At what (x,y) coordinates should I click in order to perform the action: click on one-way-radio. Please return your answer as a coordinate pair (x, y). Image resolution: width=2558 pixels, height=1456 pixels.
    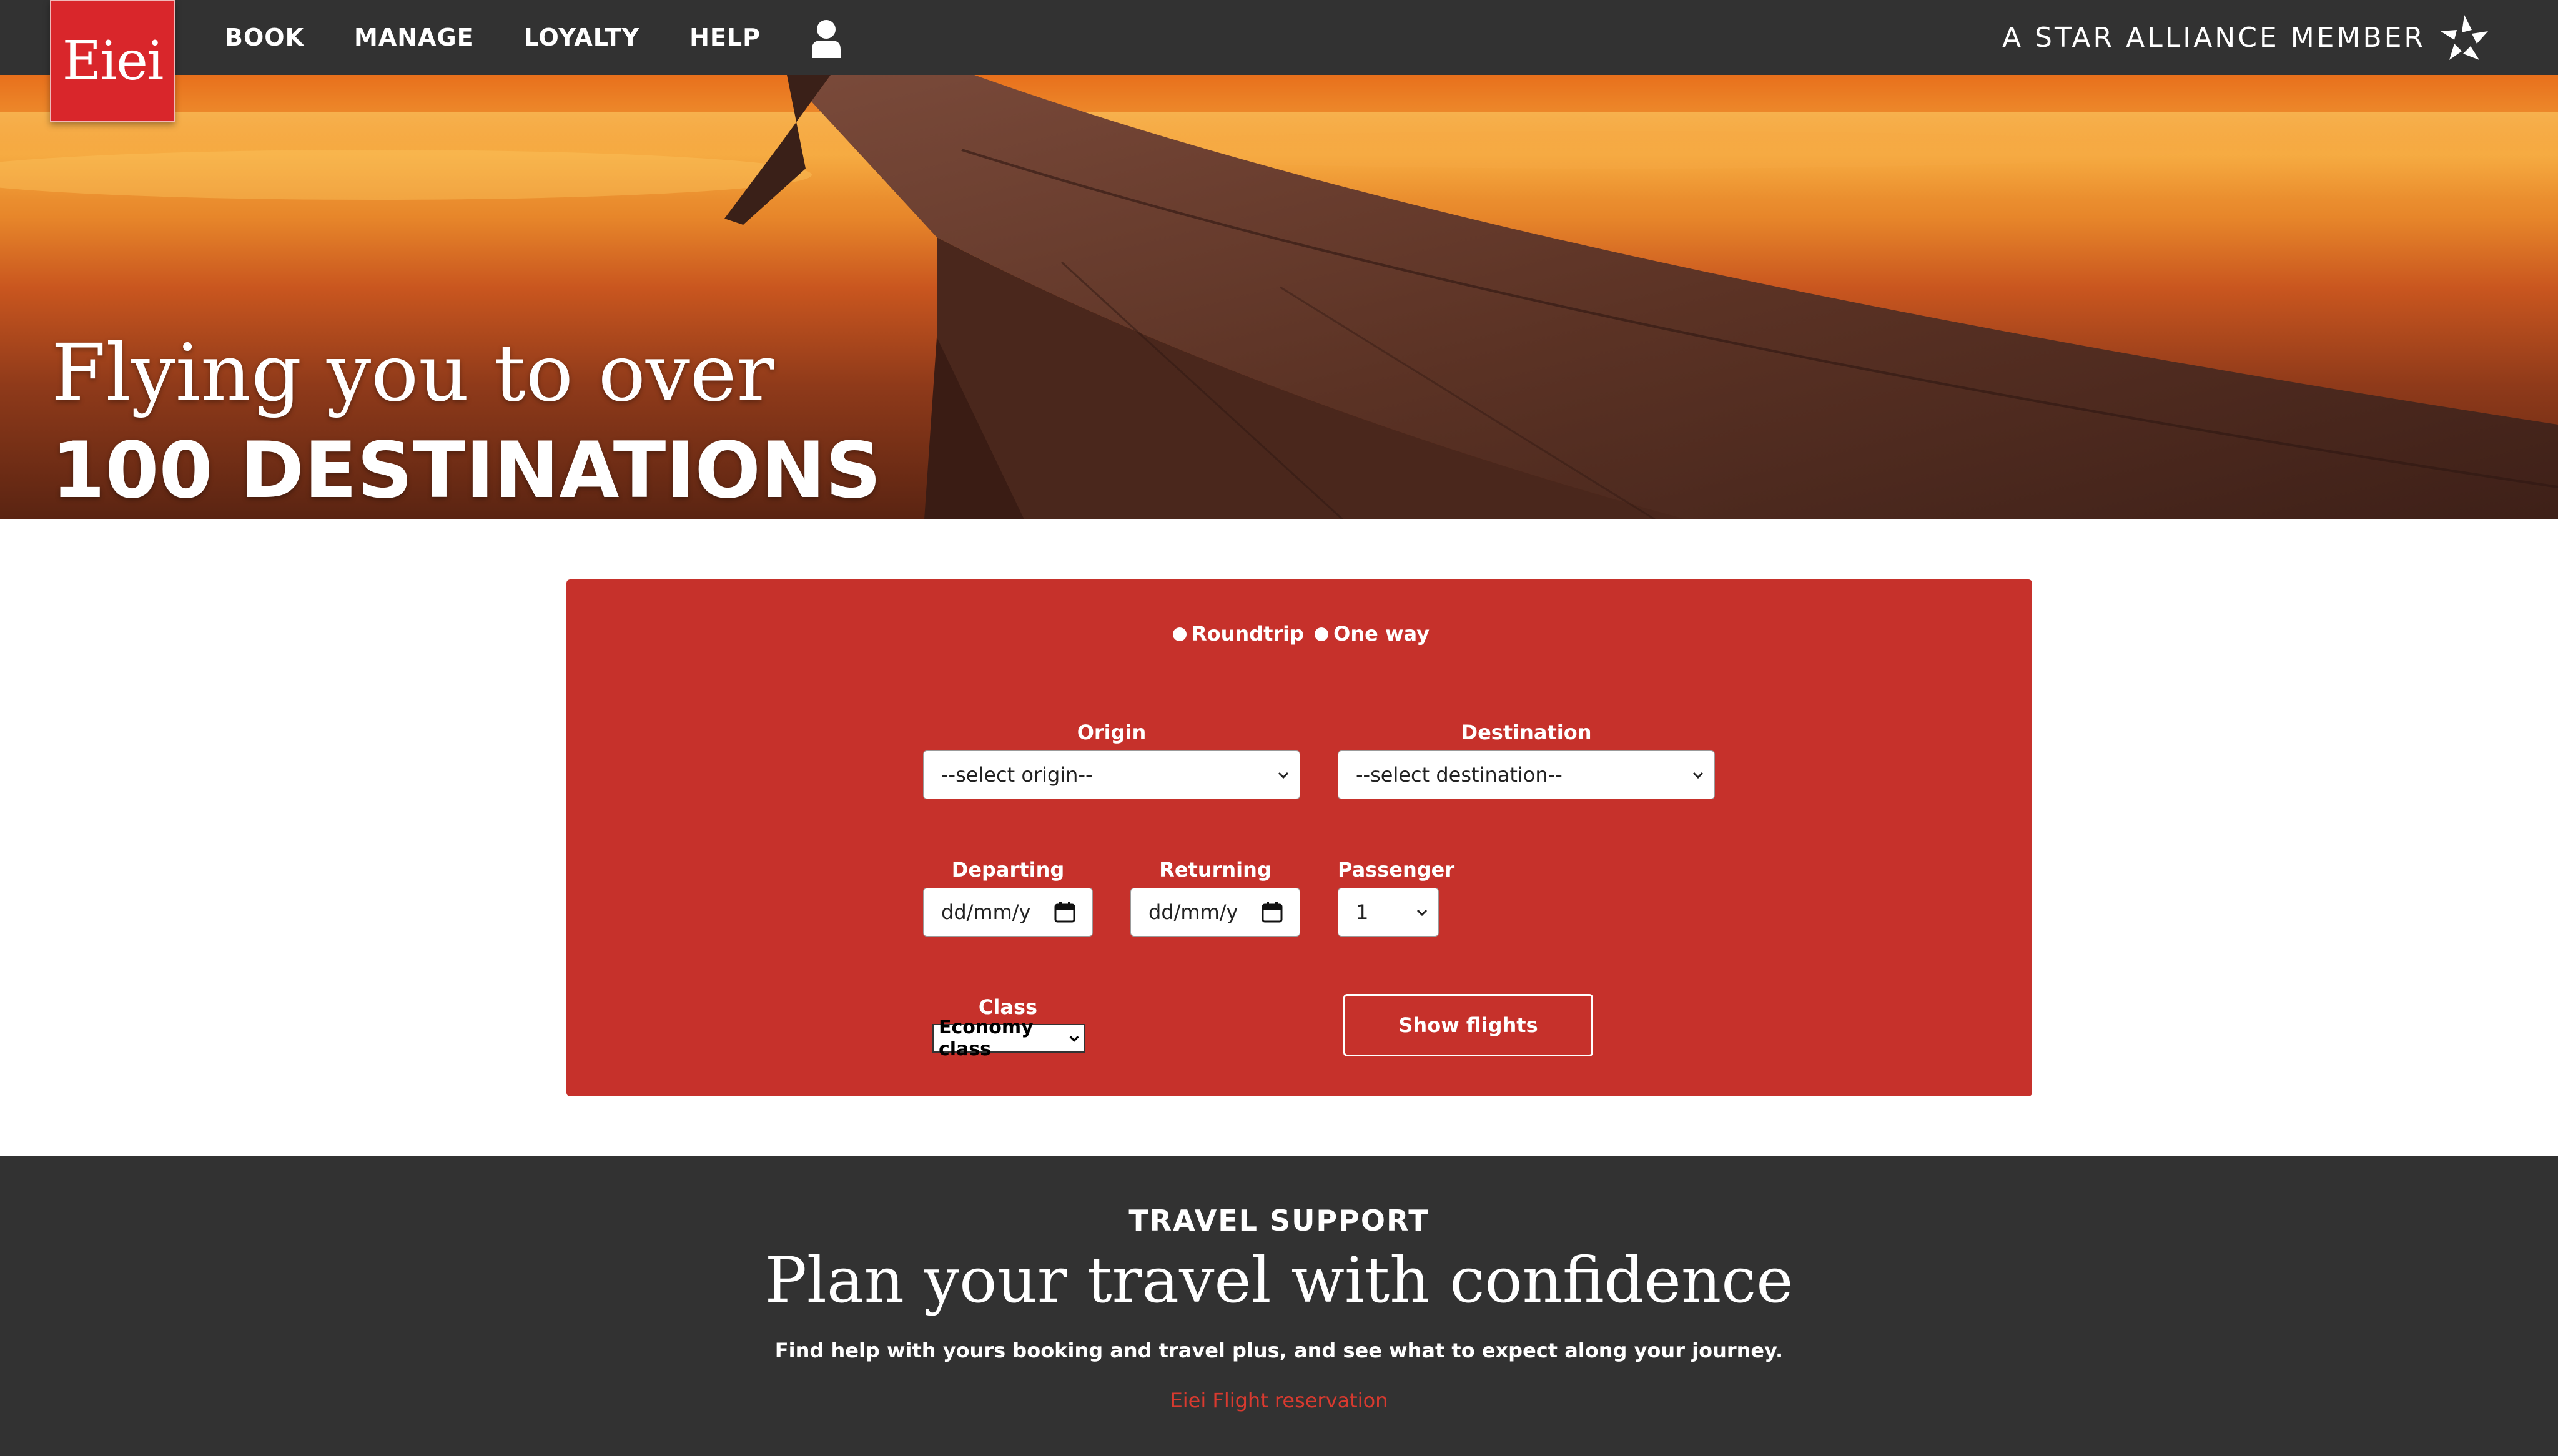
    Looking at the image, I should click on (1322, 634).